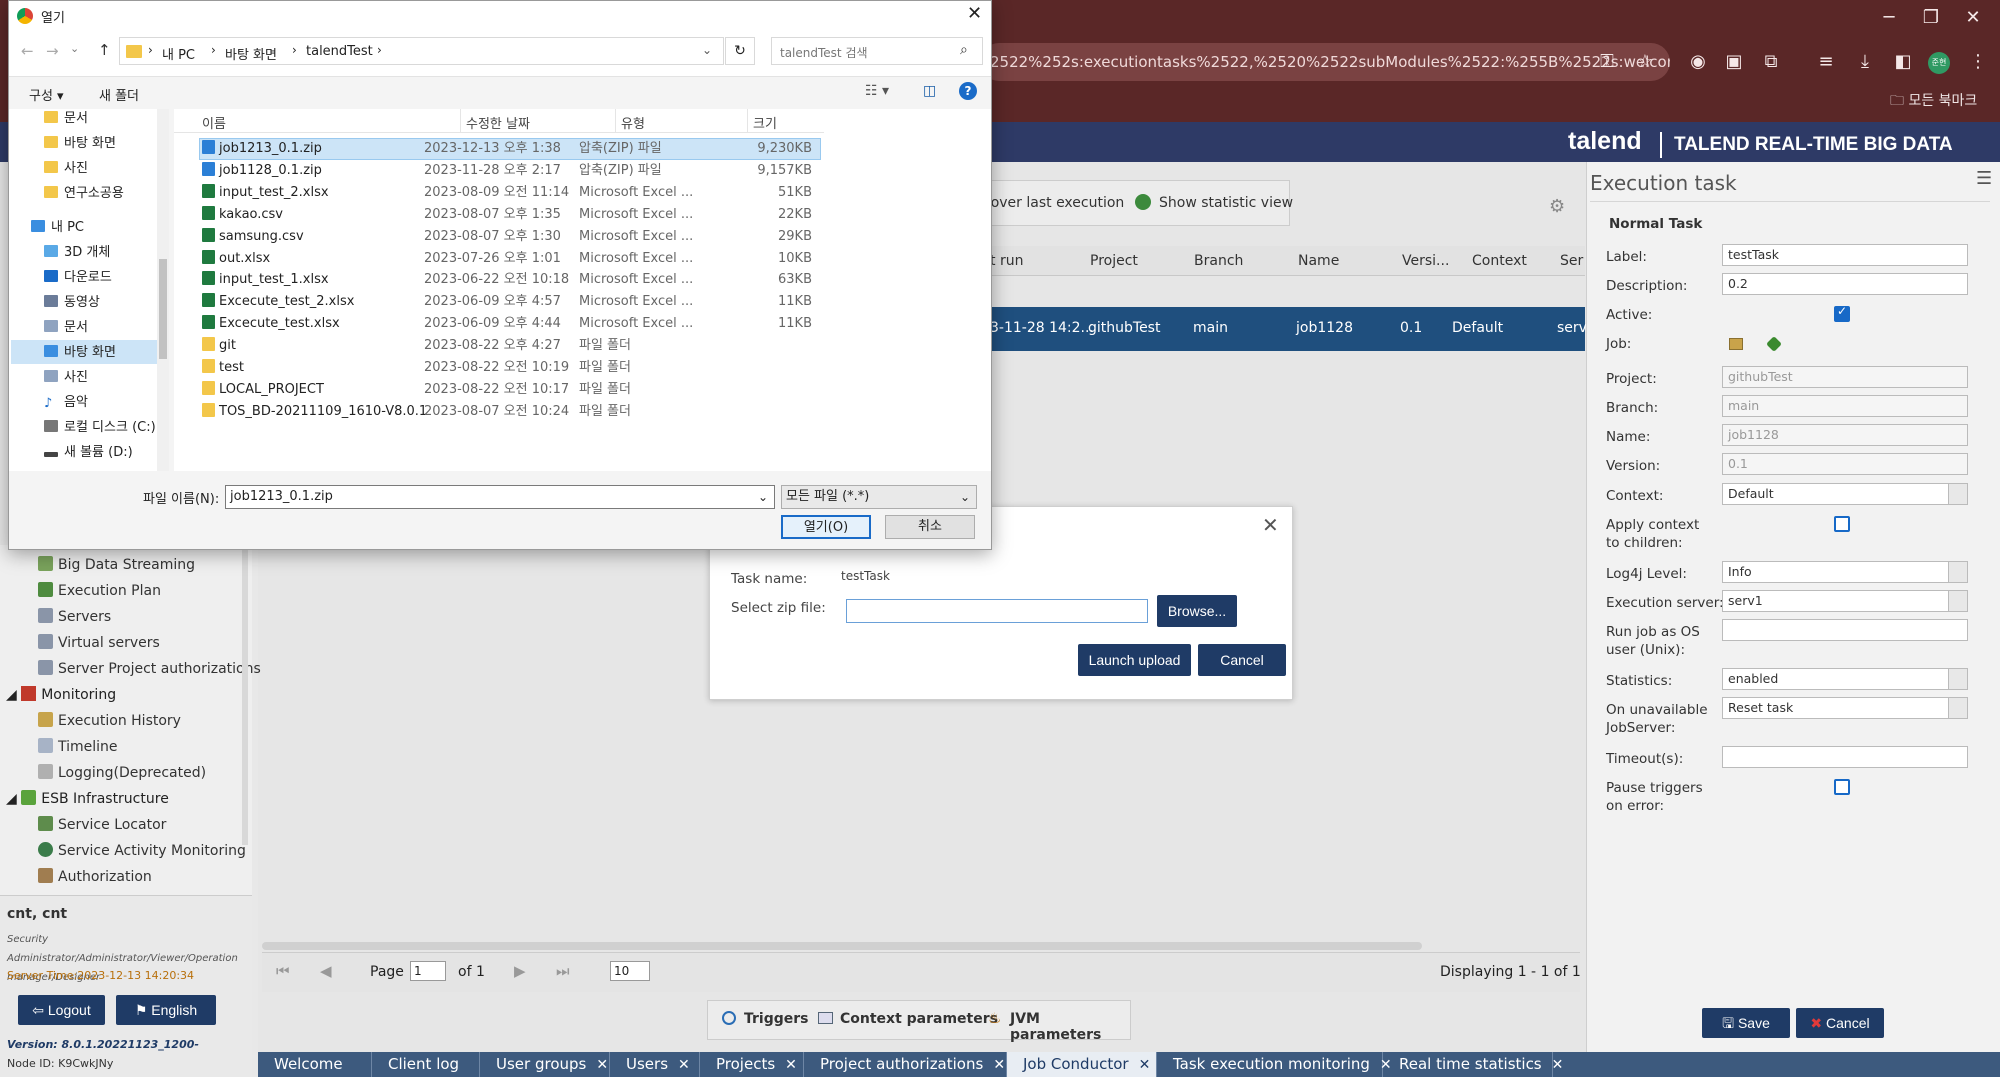  I want to click on nav-esb-infrastructure: ◢ ESB Infrastructure, so click(87, 799).